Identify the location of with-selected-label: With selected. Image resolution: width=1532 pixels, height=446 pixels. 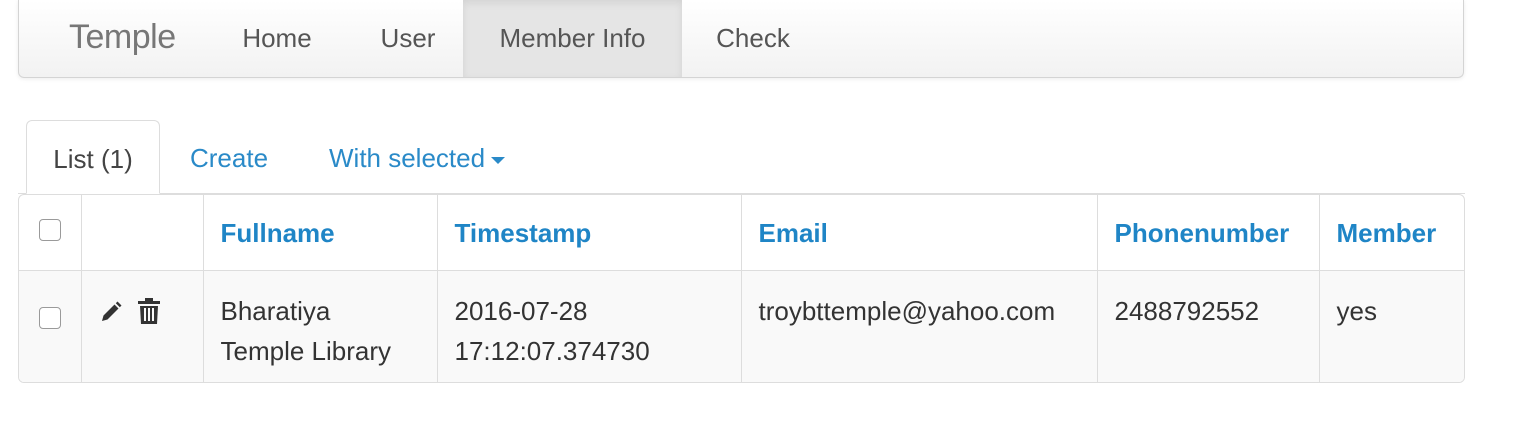
(407, 158).